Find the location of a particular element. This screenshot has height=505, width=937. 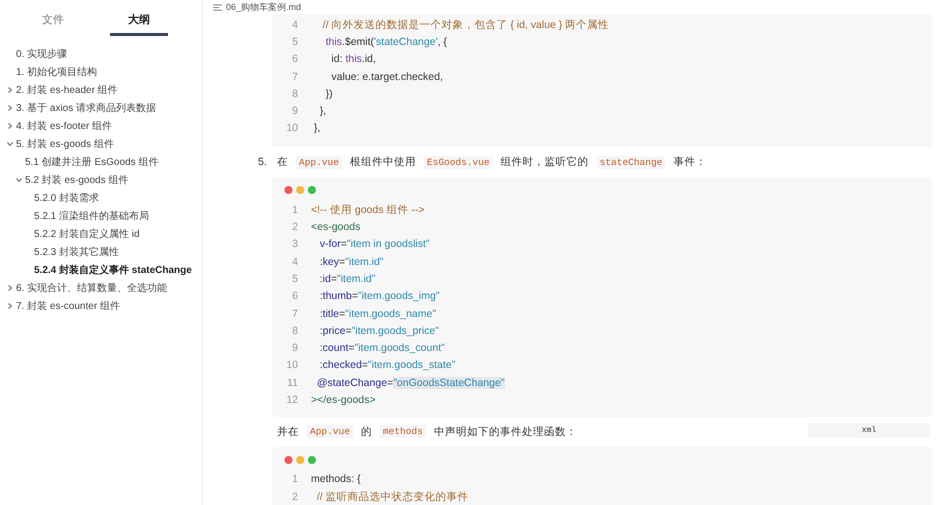

paragraph-text: 组件时，监听它的 is located at coordinates (544, 162).